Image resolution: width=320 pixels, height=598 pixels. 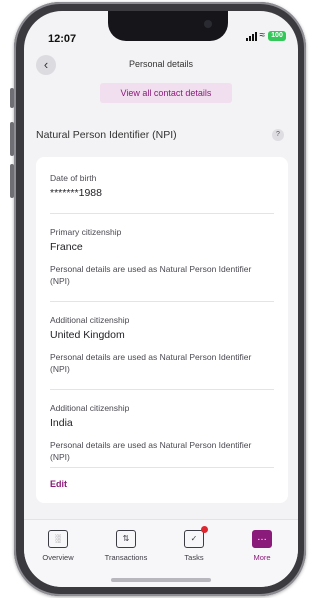 I want to click on primary-citizenship-value: France, so click(x=66, y=247).